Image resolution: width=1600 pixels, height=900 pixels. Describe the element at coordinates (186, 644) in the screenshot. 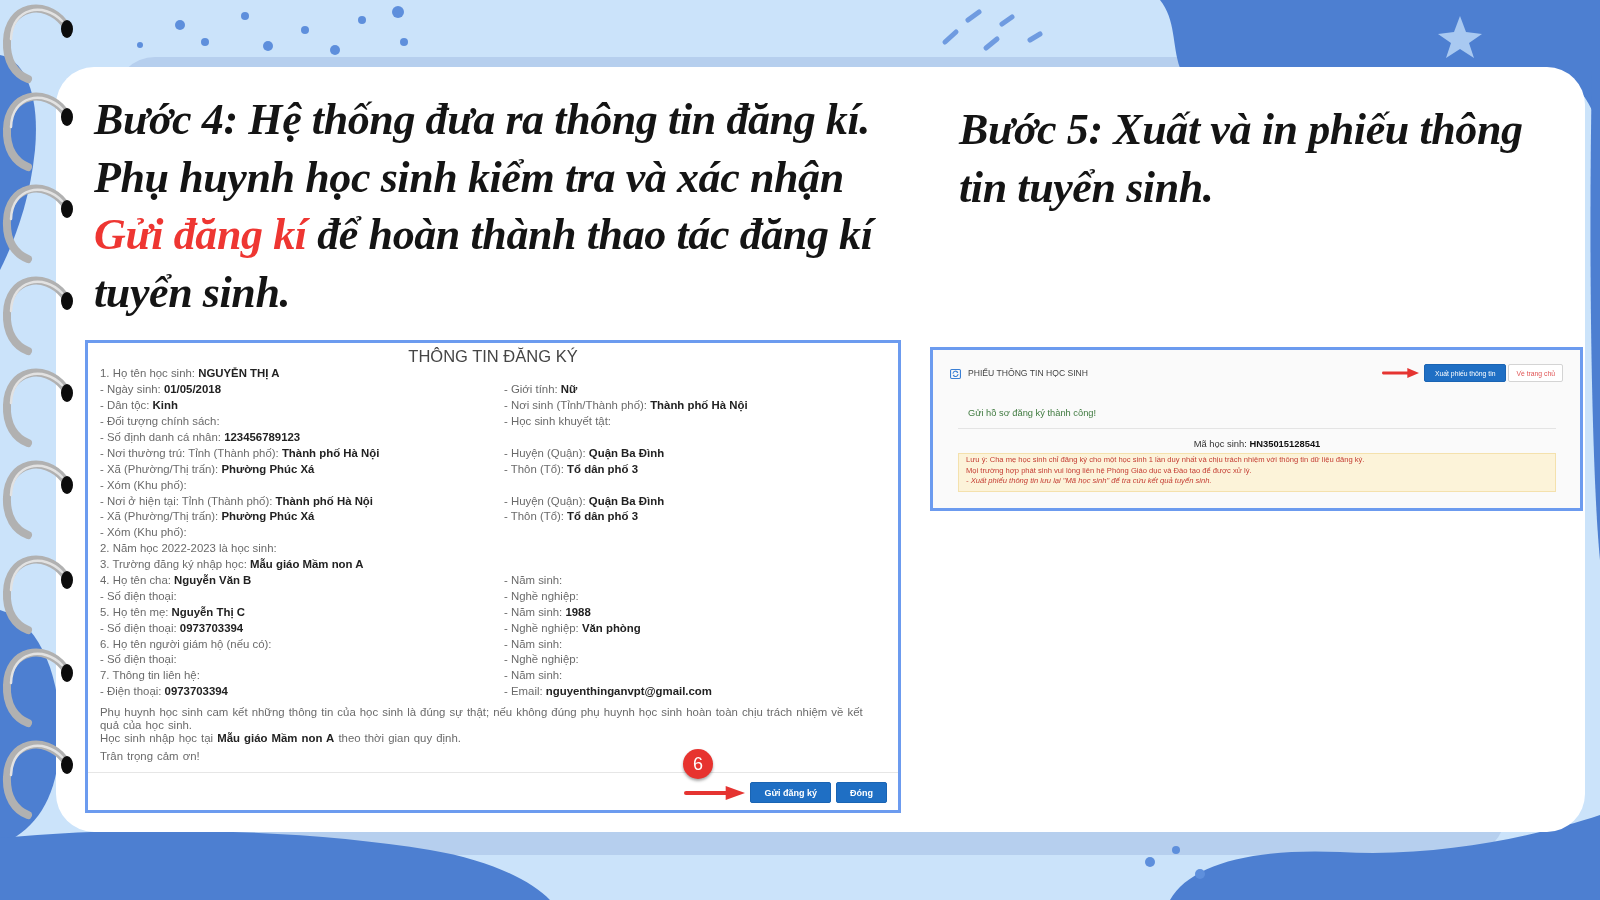

I see `info-line: 6. Họ tên người giám hộ (nếu có):` at that location.